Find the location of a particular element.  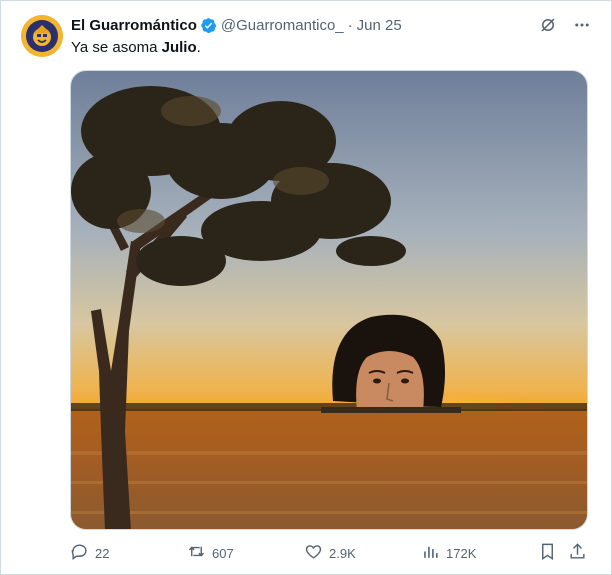

retweet-icon is located at coordinates (196, 553).